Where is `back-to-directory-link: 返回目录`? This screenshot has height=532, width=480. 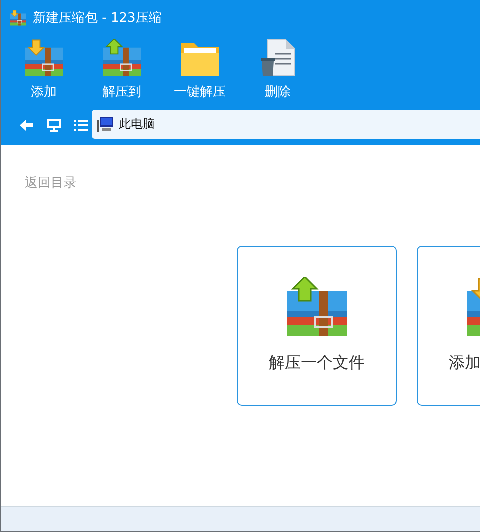 back-to-directory-link: 返回目录 is located at coordinates (51, 183).